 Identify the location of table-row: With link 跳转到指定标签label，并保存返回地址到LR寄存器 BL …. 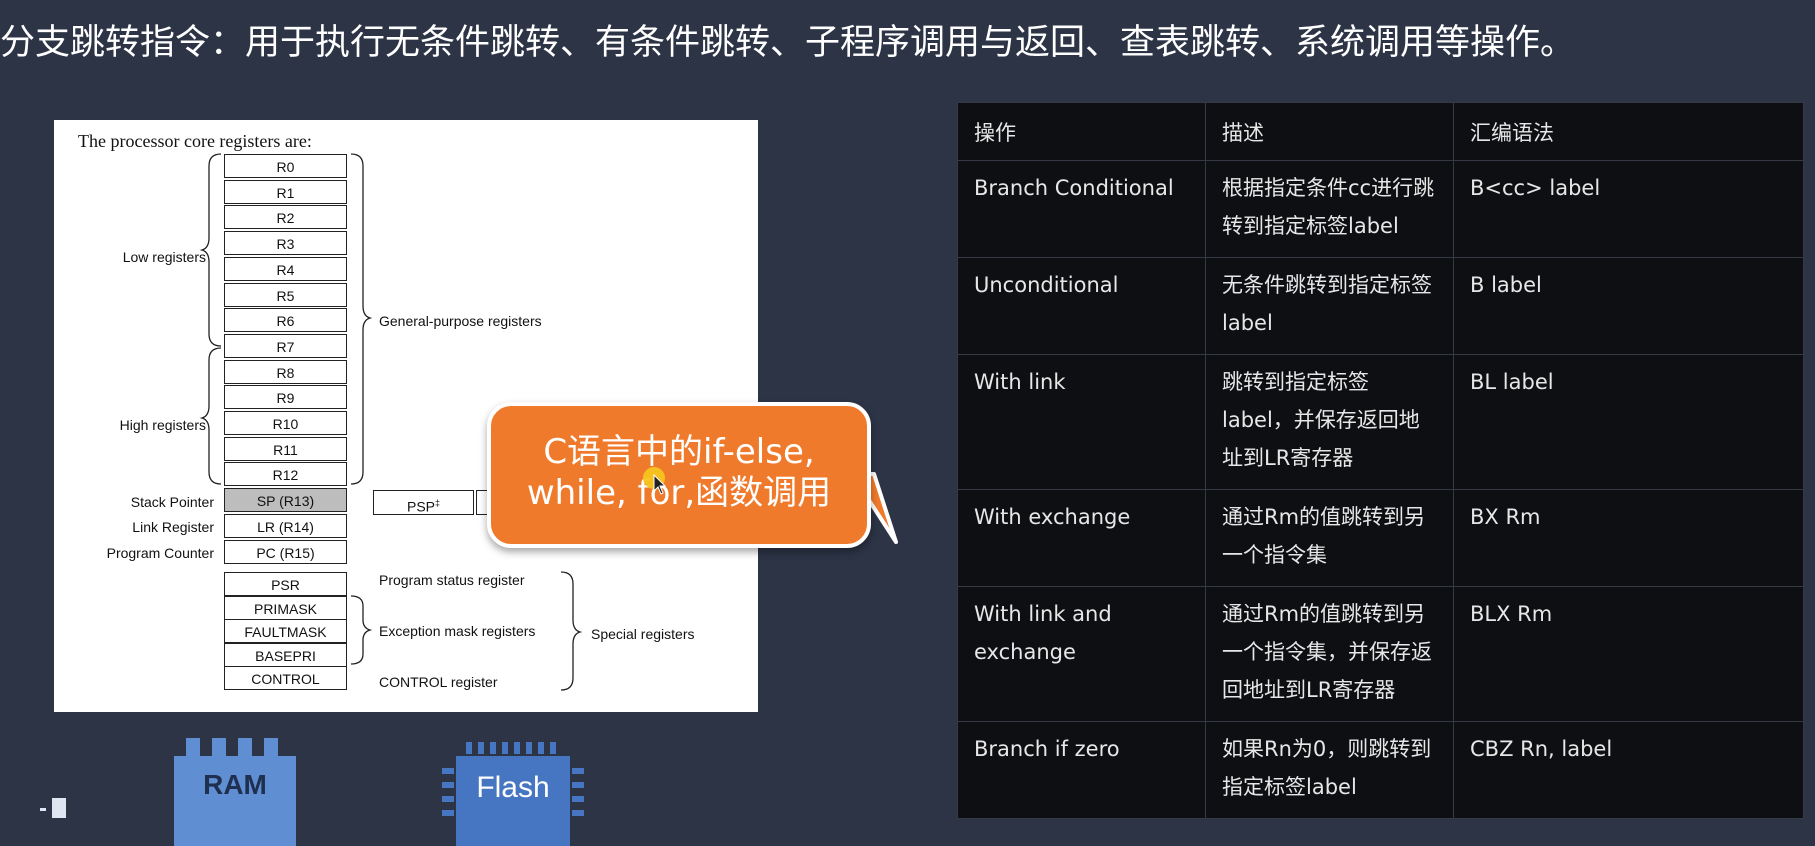
(1380, 422).